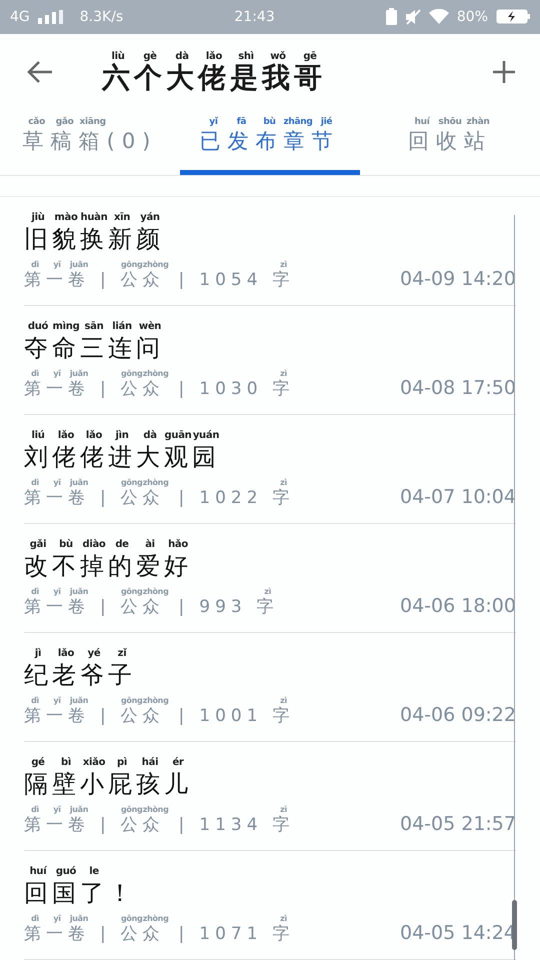 This screenshot has width=540, height=960. What do you see at coordinates (458, 279) in the screenshot?
I see `publish-date: 04-09 14:20` at bounding box center [458, 279].